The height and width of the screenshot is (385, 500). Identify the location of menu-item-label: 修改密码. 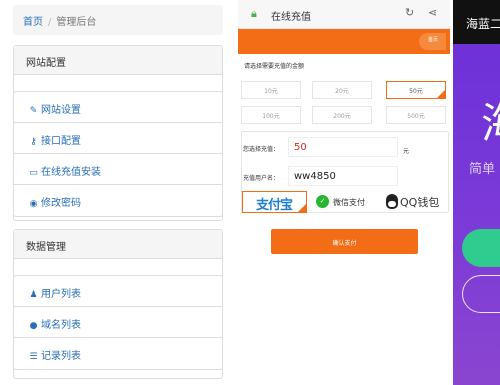
(61, 203).